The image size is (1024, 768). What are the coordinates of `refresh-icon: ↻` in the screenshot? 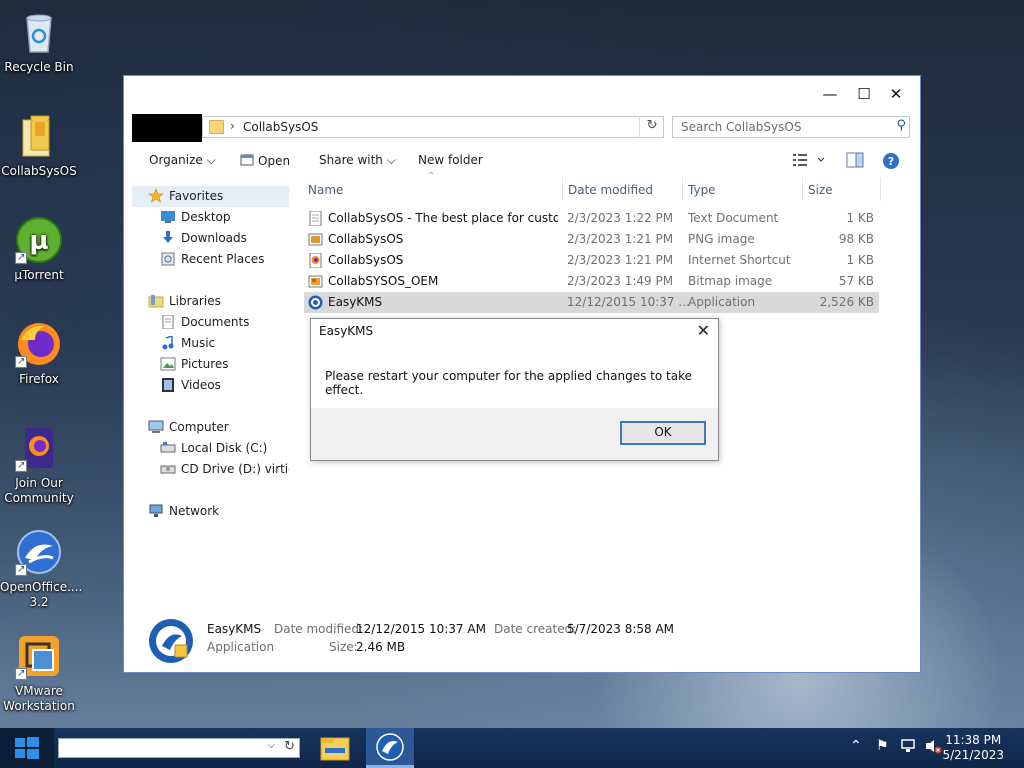 It's located at (289, 746).